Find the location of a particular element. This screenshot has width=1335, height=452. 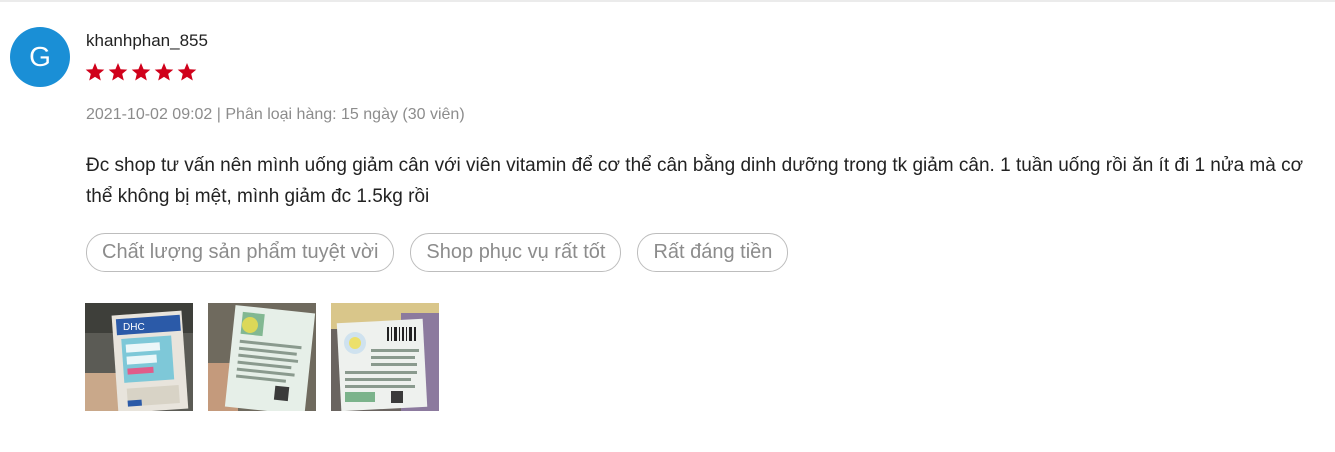

avatar: G is located at coordinates (40, 57).